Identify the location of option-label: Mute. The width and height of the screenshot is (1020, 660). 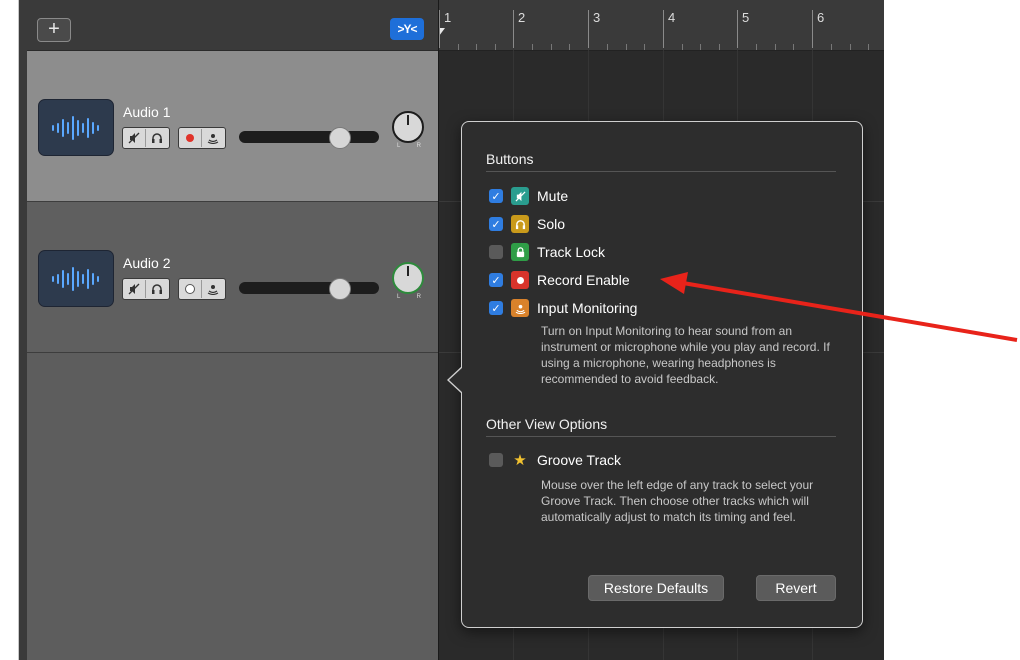
(553, 196).